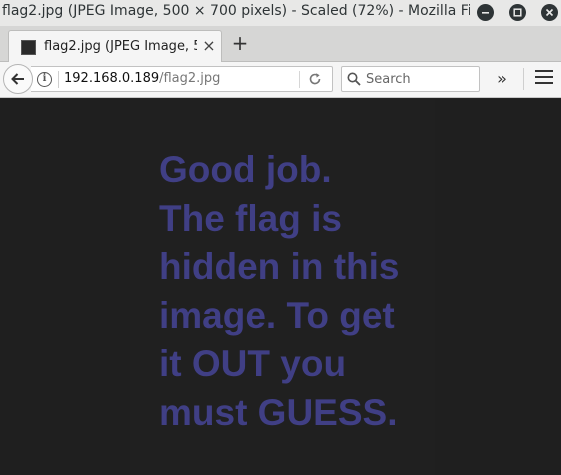 This screenshot has height=475, width=561. Describe the element at coordinates (112, 78) in the screenshot. I see `url-host: 192.168.0.189` at that location.